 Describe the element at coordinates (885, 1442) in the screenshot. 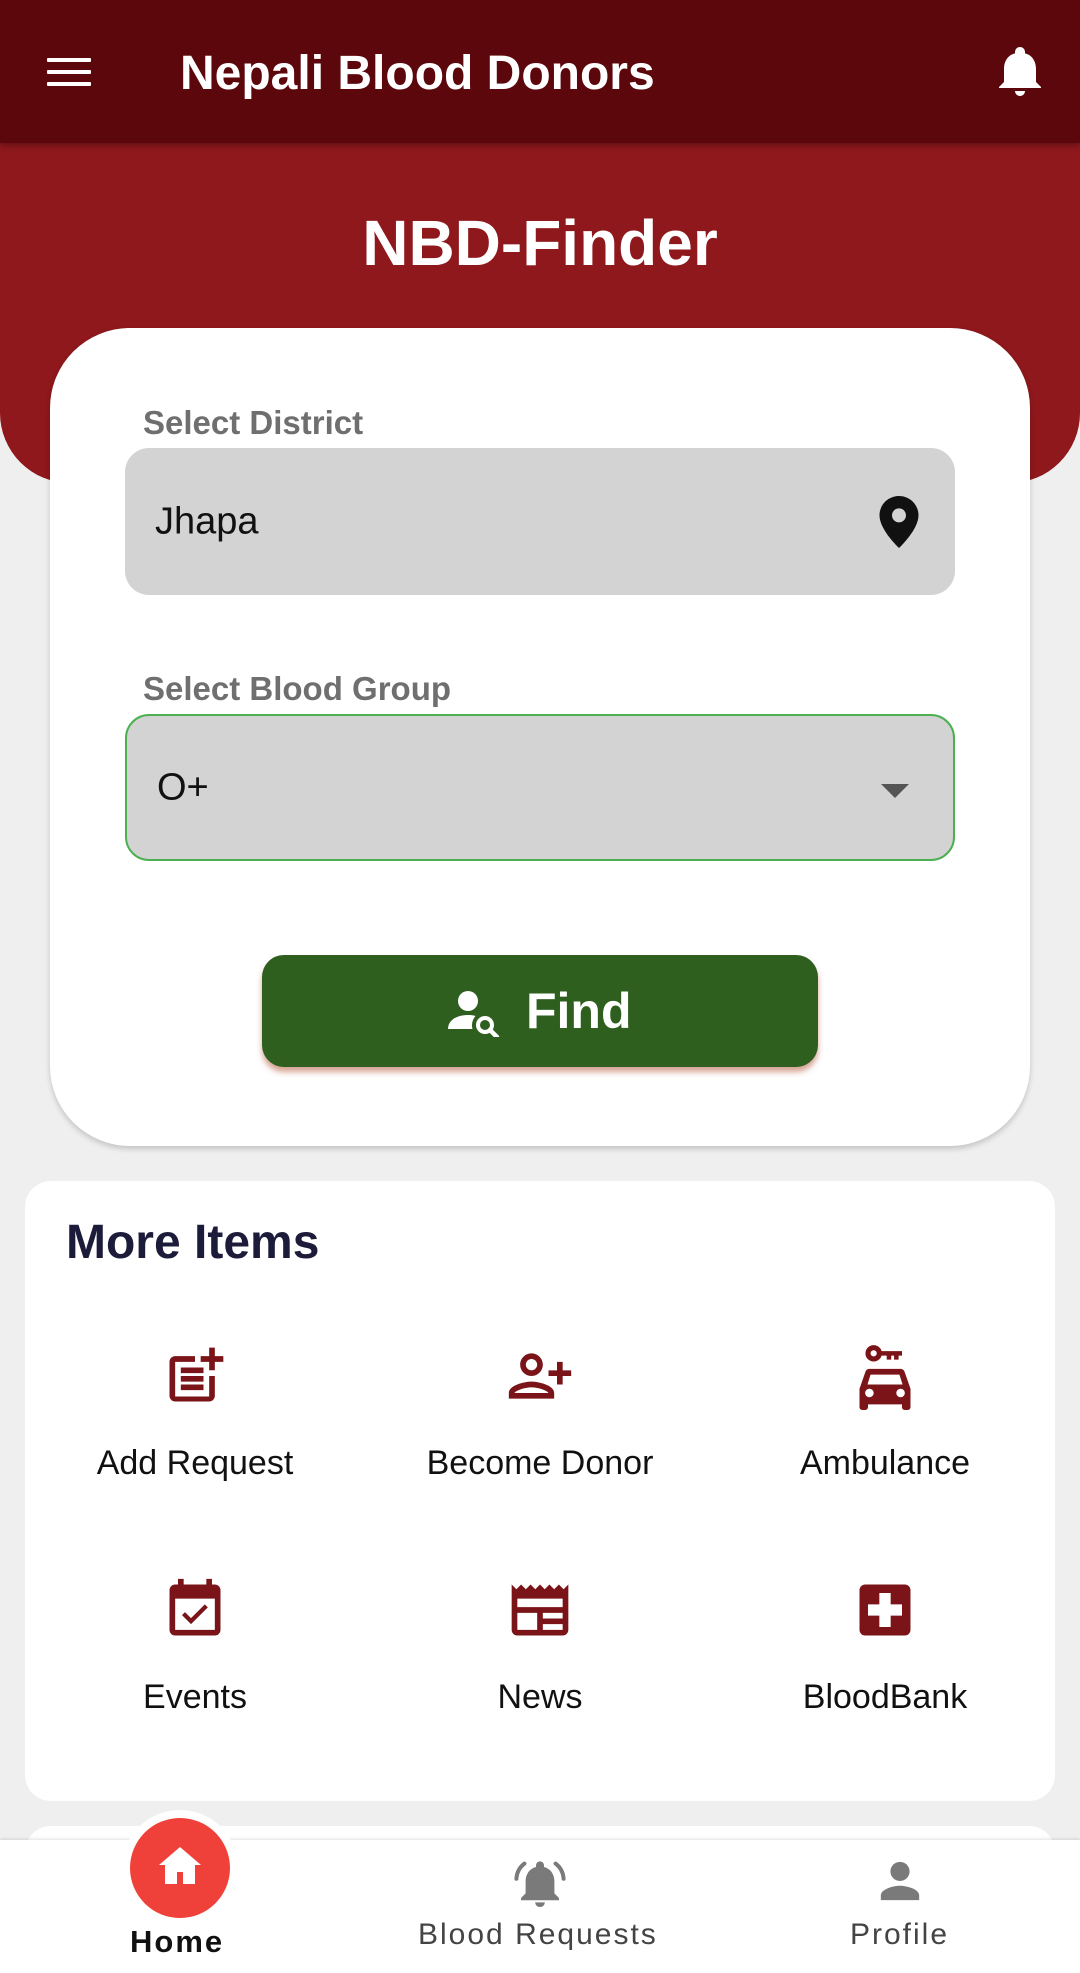

I see `ambulance-item: Ambulance` at that location.